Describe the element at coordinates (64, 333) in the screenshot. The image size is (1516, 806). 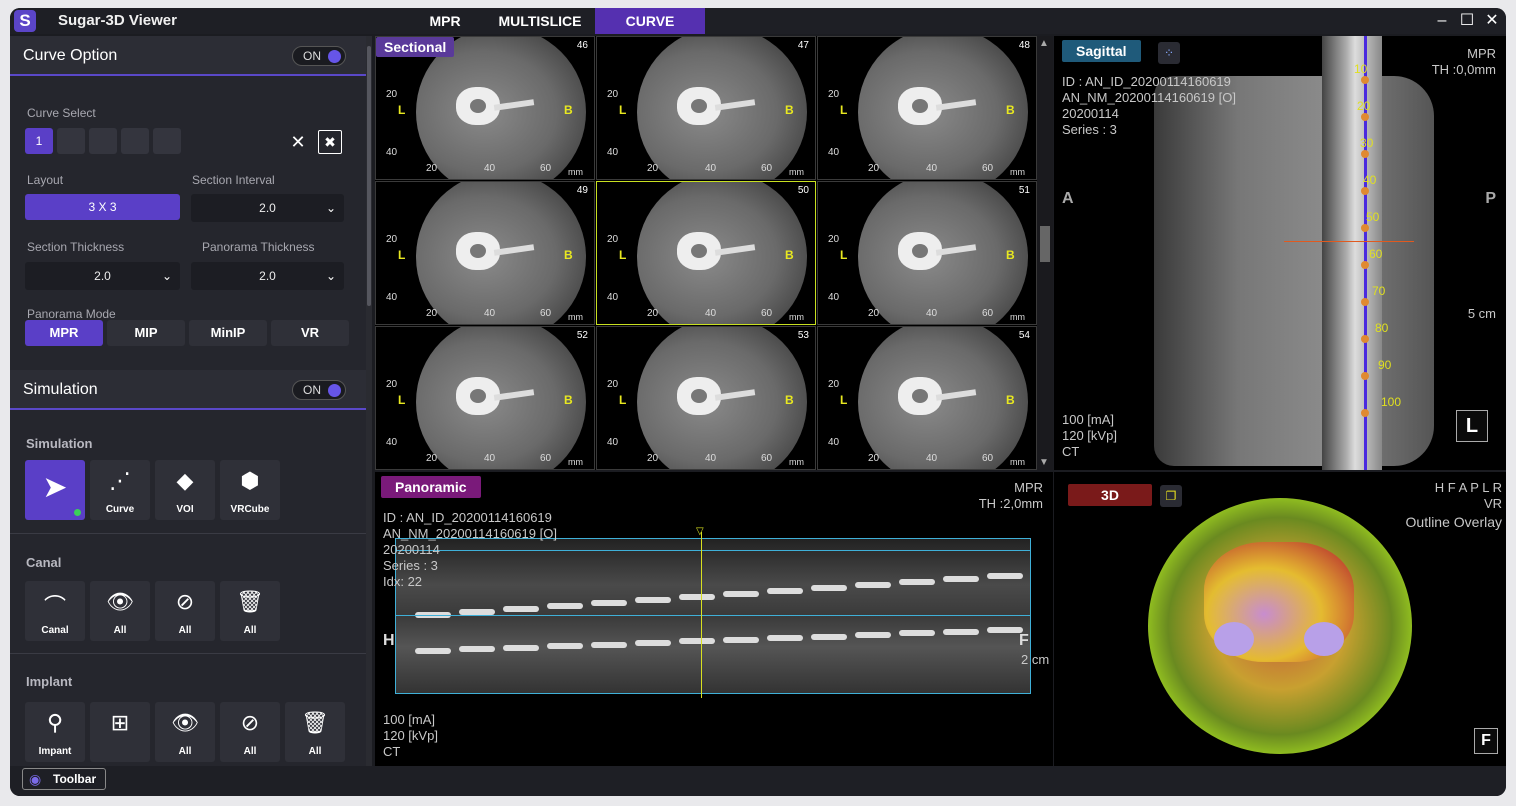
I see `mode-mpr-button: MPR` at that location.